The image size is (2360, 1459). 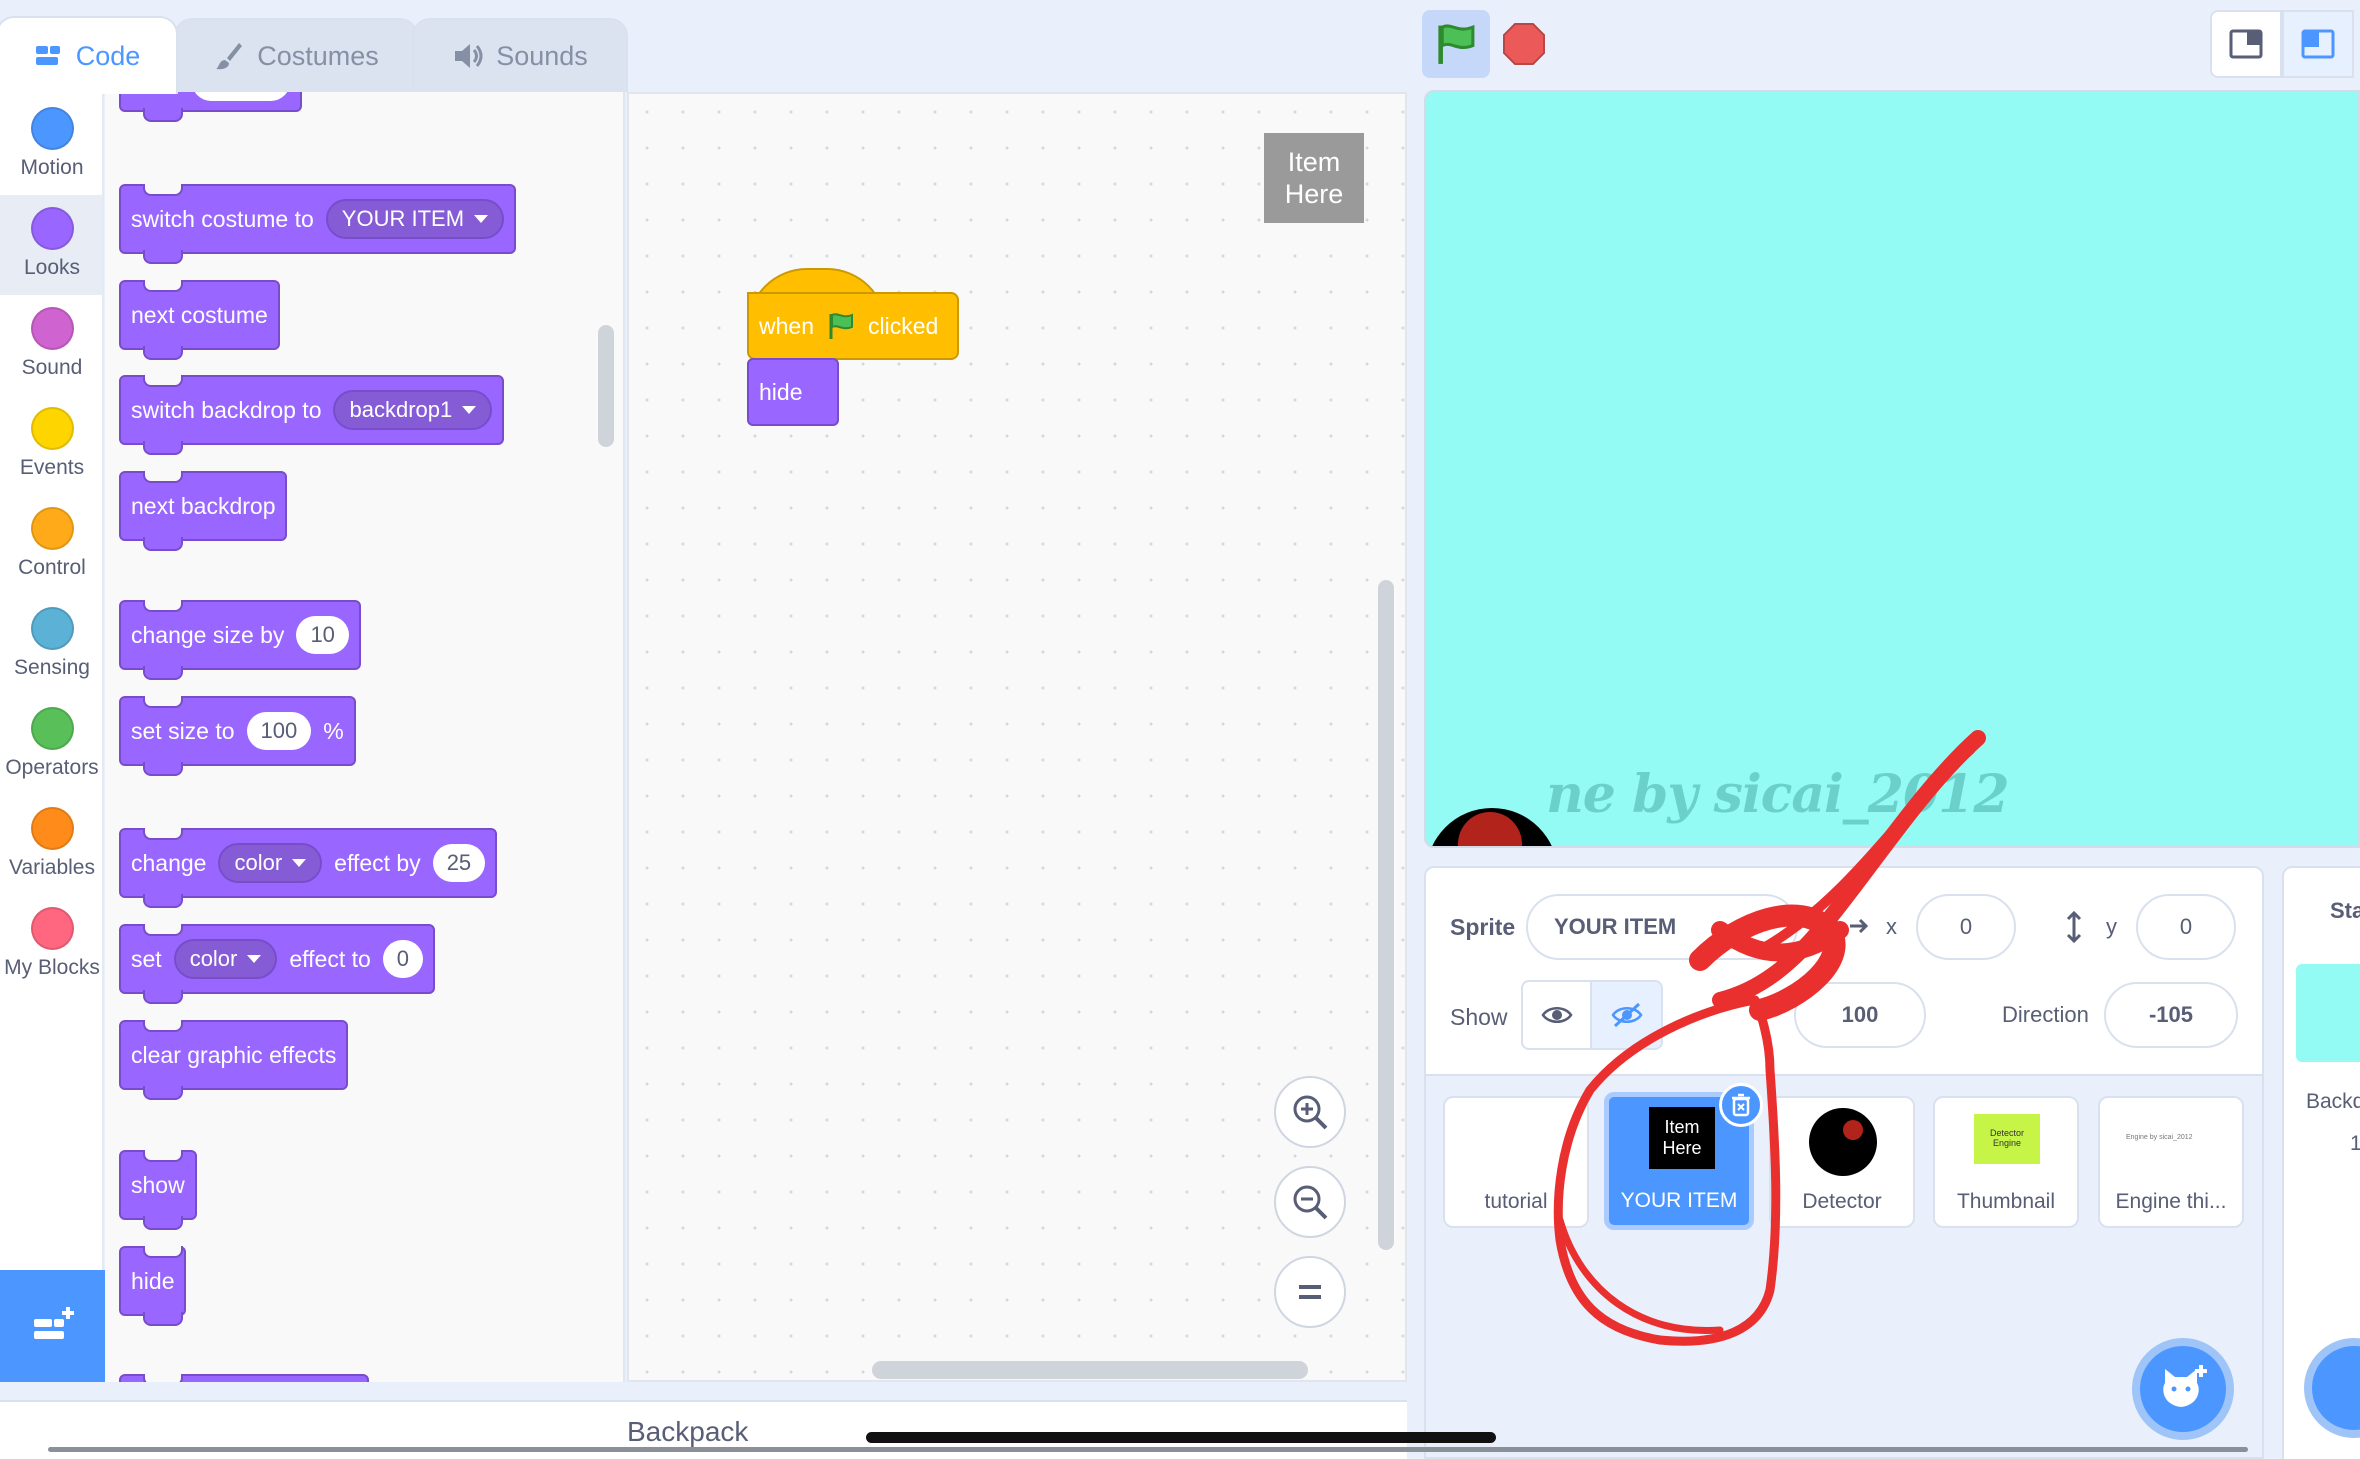 What do you see at coordinates (51, 345) in the screenshot?
I see `category-sound: Sound` at bounding box center [51, 345].